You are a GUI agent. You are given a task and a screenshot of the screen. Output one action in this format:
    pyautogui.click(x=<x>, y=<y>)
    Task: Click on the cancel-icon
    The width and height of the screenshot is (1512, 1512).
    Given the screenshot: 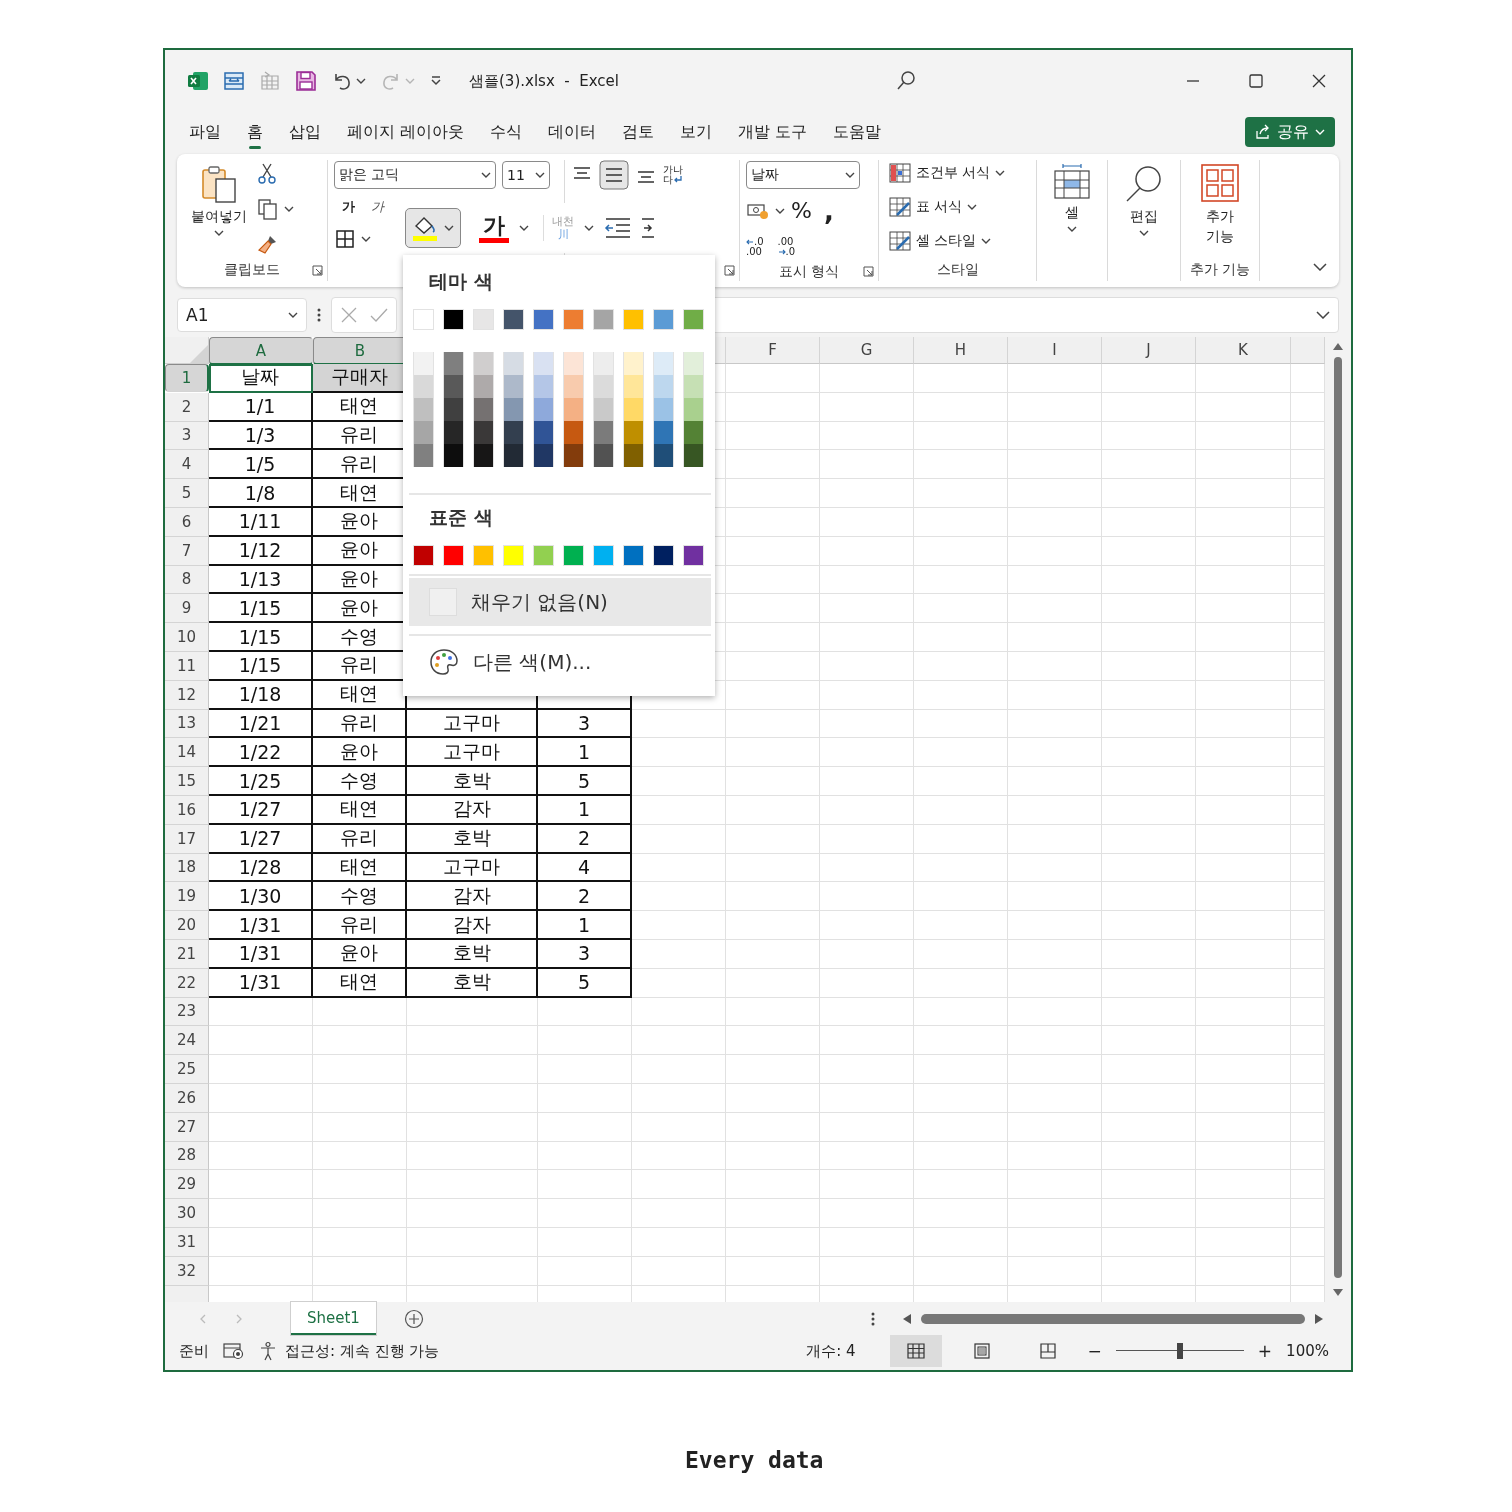 What is the action you would take?
    pyautogui.click(x=349, y=314)
    